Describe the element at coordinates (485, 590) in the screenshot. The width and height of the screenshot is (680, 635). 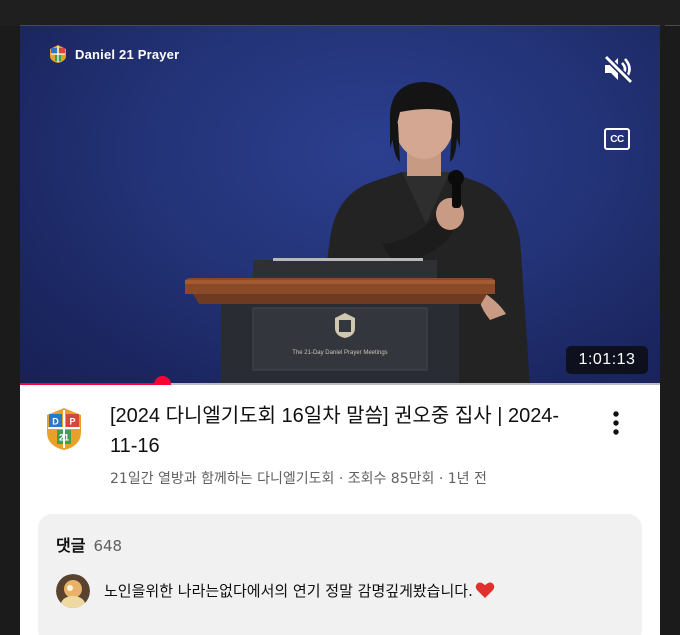
I see `red-heart-icon` at that location.